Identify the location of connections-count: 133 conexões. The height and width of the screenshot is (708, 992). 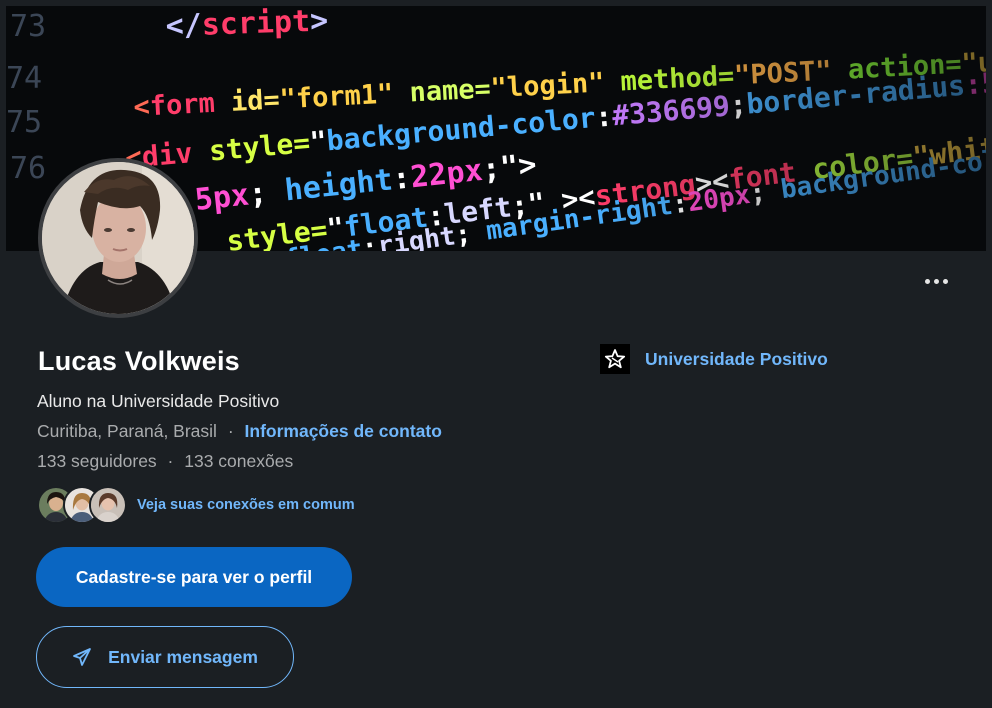
(239, 461).